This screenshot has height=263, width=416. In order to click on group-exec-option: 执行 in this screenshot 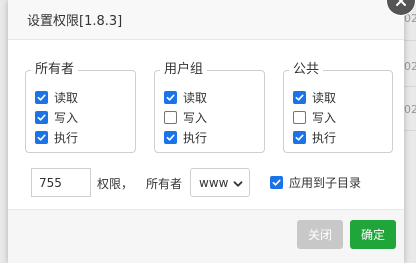, I will do `click(185, 137)`.